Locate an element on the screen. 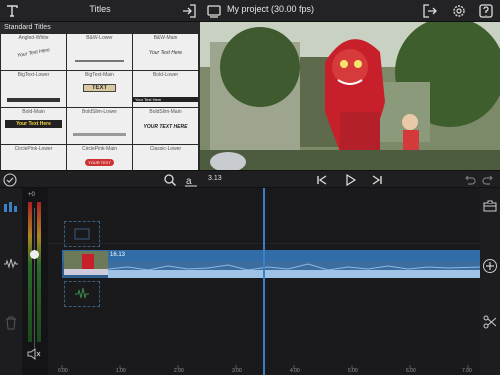  transport-bar: a 3.13 is located at coordinates (250, 179).